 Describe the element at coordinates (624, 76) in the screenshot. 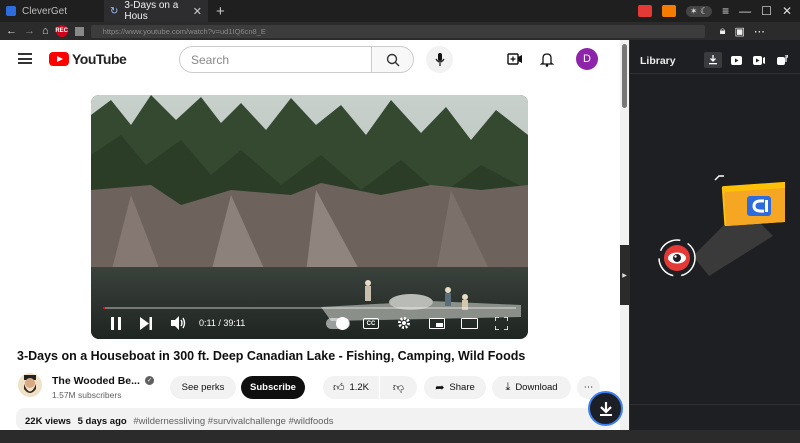

I see `scrollbar-thumb` at that location.